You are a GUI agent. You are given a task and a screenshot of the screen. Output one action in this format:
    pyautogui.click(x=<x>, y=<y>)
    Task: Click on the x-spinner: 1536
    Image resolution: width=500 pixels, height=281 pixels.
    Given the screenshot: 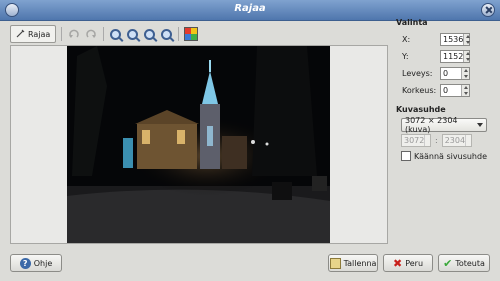 What is the action you would take?
    pyautogui.click(x=455, y=39)
    